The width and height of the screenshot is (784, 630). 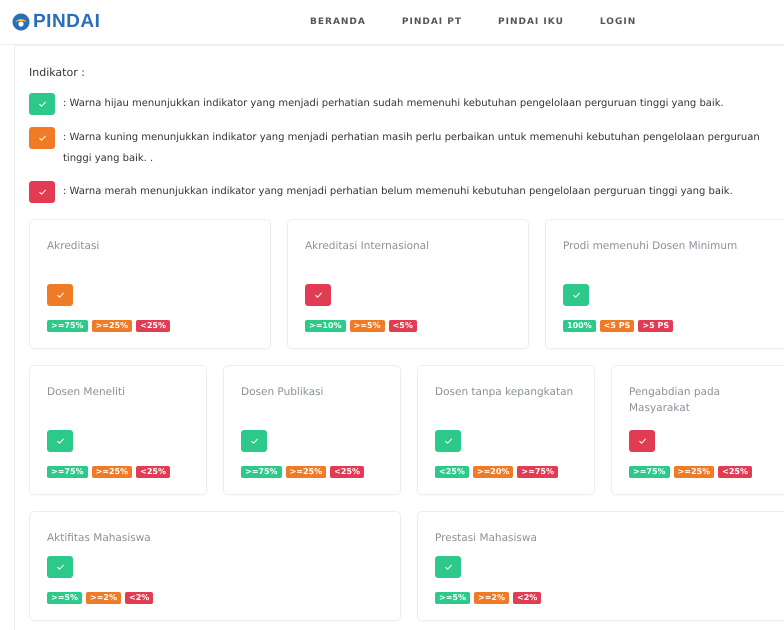 I want to click on legend-title: Indikator :, so click(x=57, y=72).